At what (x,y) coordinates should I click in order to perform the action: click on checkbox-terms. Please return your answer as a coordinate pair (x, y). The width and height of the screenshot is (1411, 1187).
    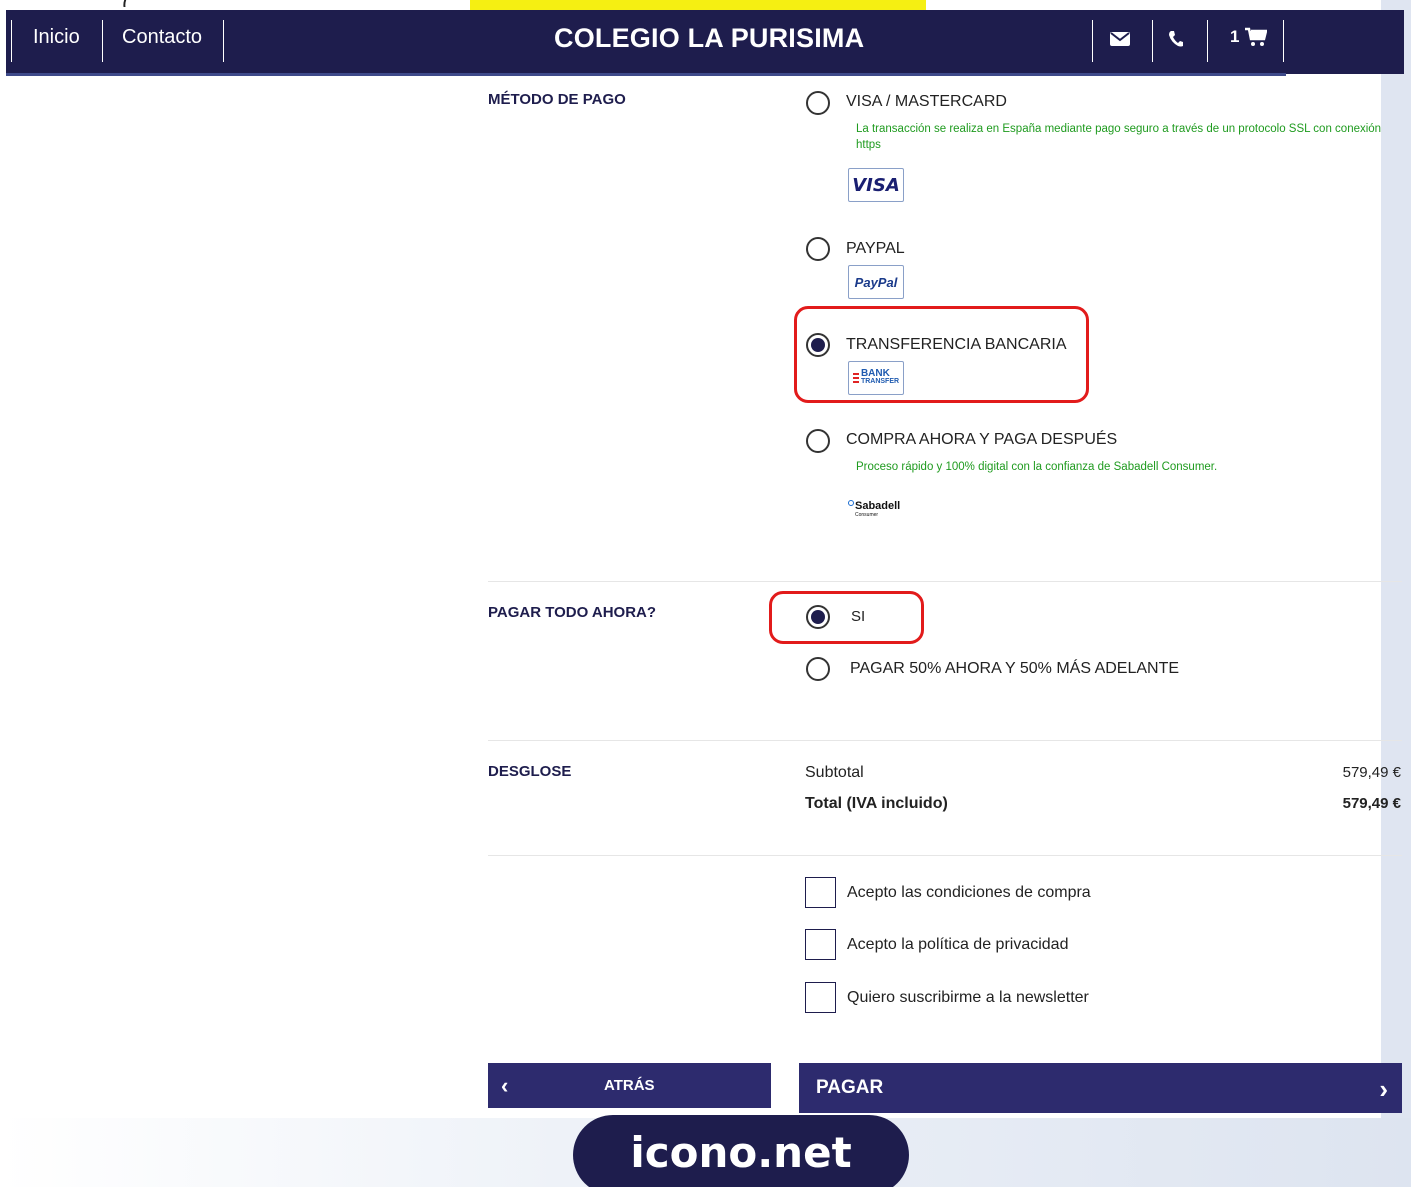
    Looking at the image, I should click on (820, 892).